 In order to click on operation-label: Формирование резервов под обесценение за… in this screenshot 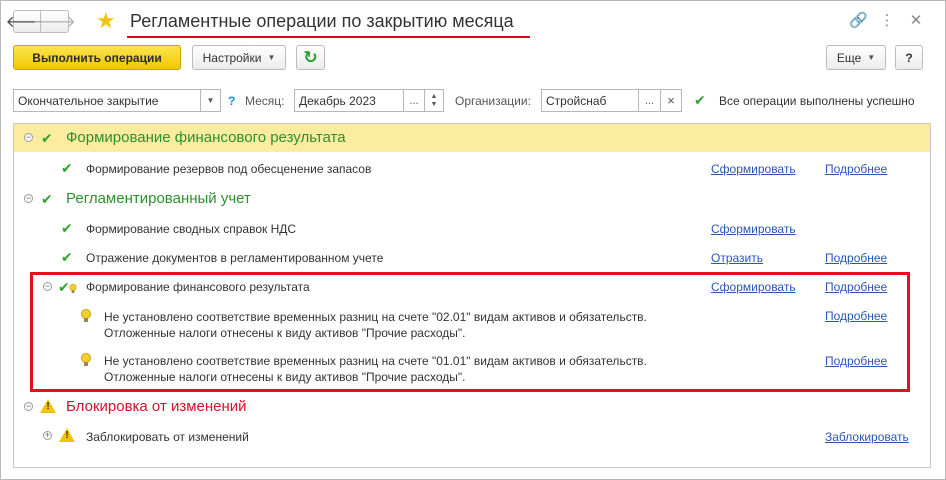, I will do `click(229, 169)`.